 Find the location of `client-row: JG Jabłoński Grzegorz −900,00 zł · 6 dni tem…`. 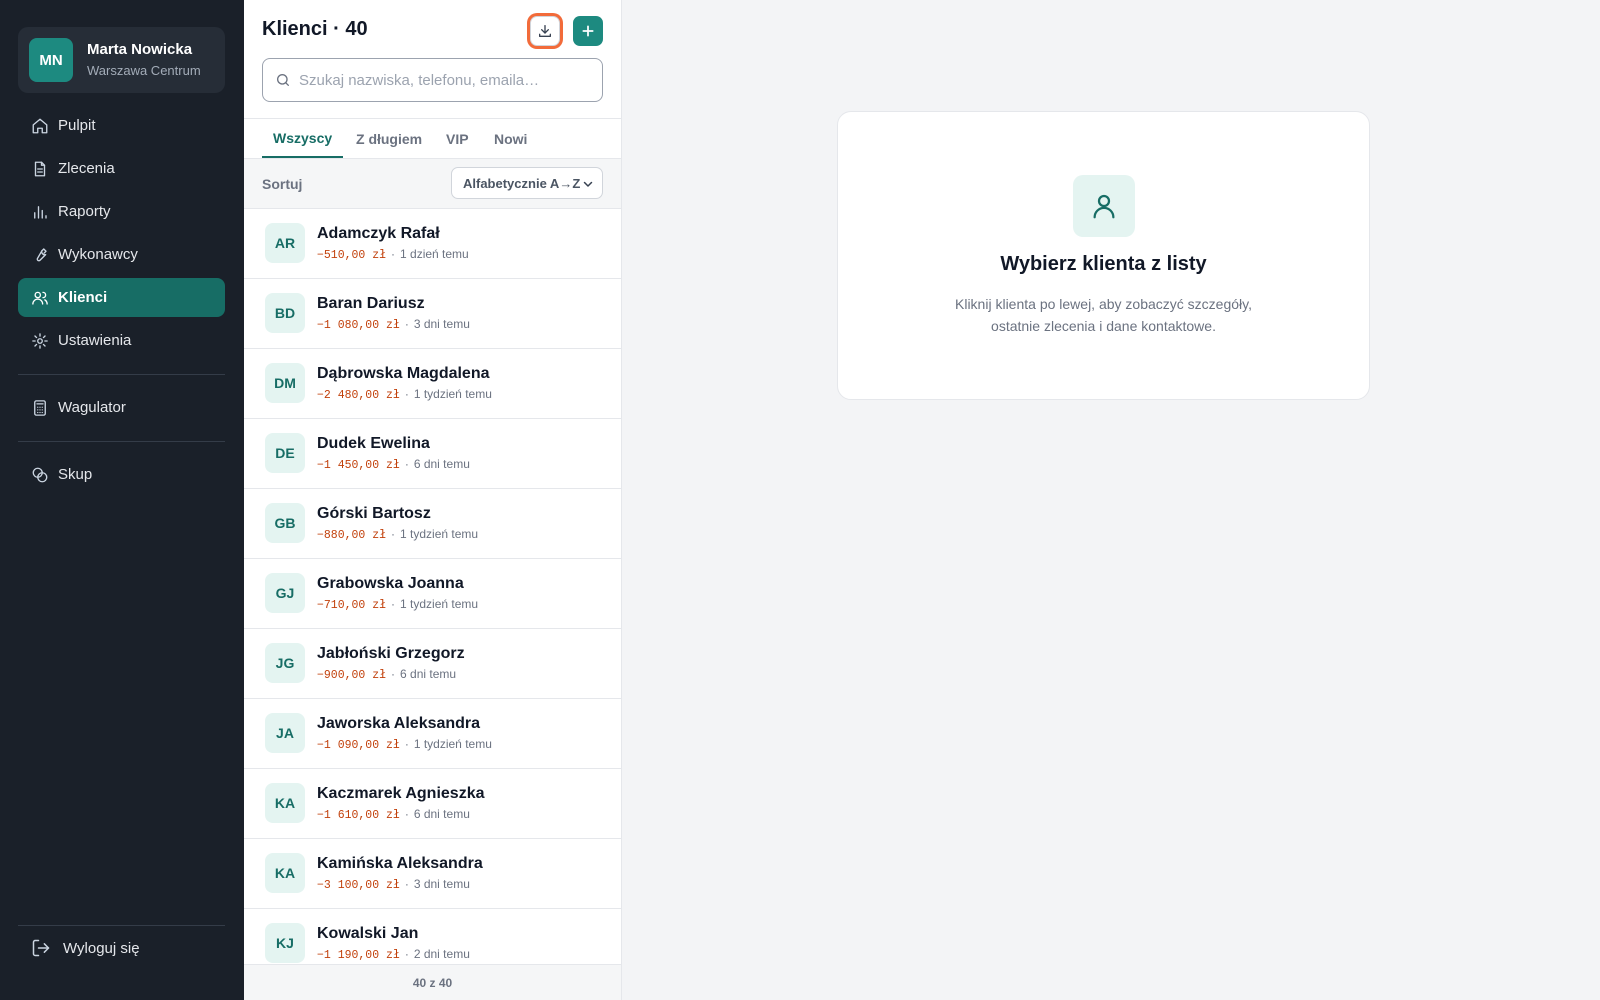

client-row: JG Jabłoński Grzegorz −900,00 zł · 6 dni tem… is located at coordinates (432, 664).